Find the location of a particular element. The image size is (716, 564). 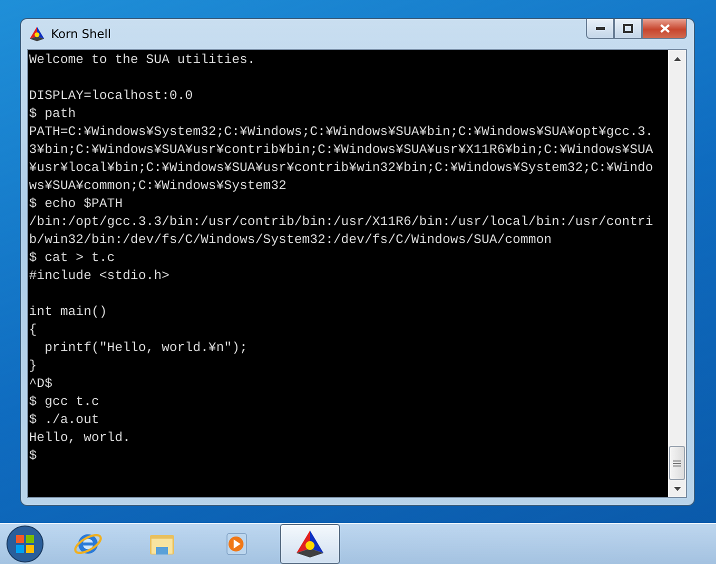

scroll-thumb is located at coordinates (677, 463).